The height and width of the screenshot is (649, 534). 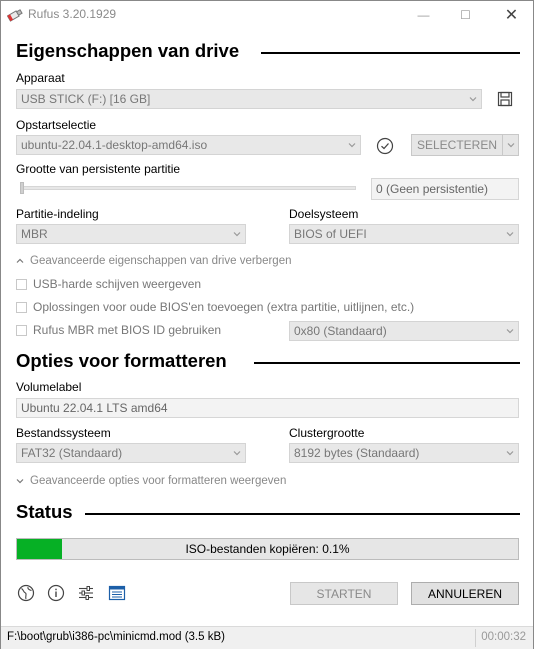 I want to click on bios-id-value: 0x80 (Standaard), so click(x=340, y=331).